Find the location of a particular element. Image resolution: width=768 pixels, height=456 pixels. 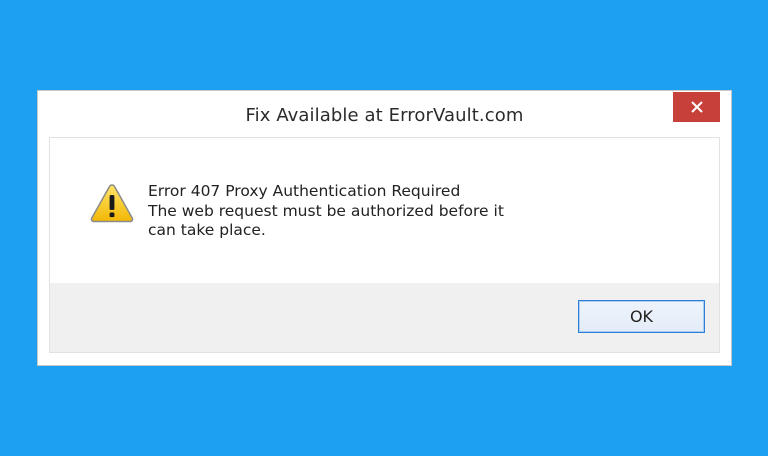

dialog-title: Fix Available at ErrorVault.com is located at coordinates (384, 115).